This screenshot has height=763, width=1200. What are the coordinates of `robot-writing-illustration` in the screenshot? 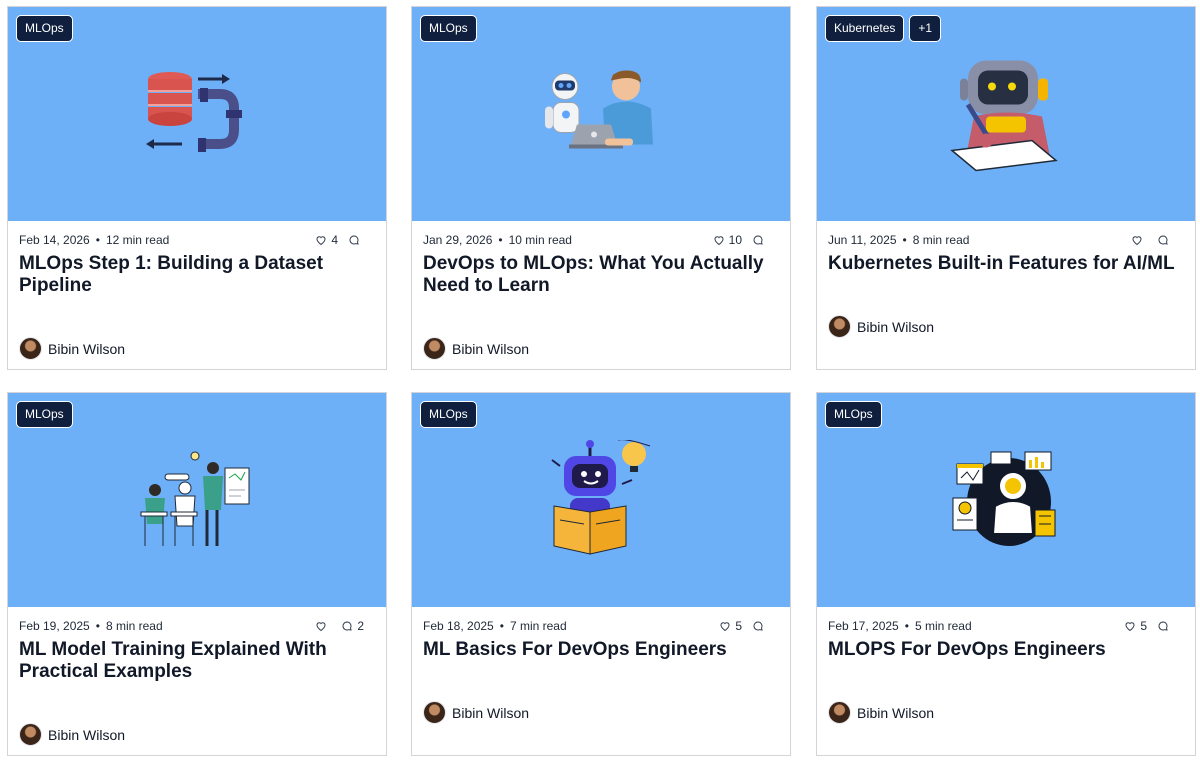 It's located at (1004, 116).